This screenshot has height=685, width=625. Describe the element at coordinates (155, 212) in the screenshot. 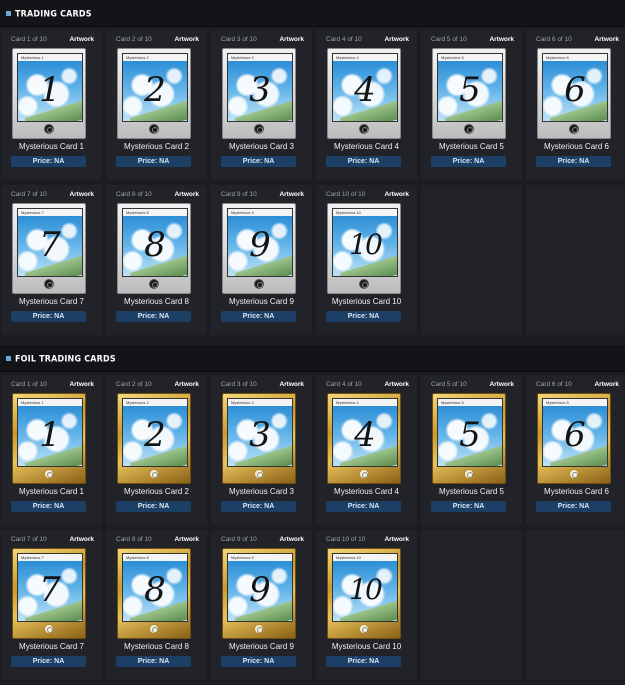

I see `card-art-label: Mysterious 8` at that location.